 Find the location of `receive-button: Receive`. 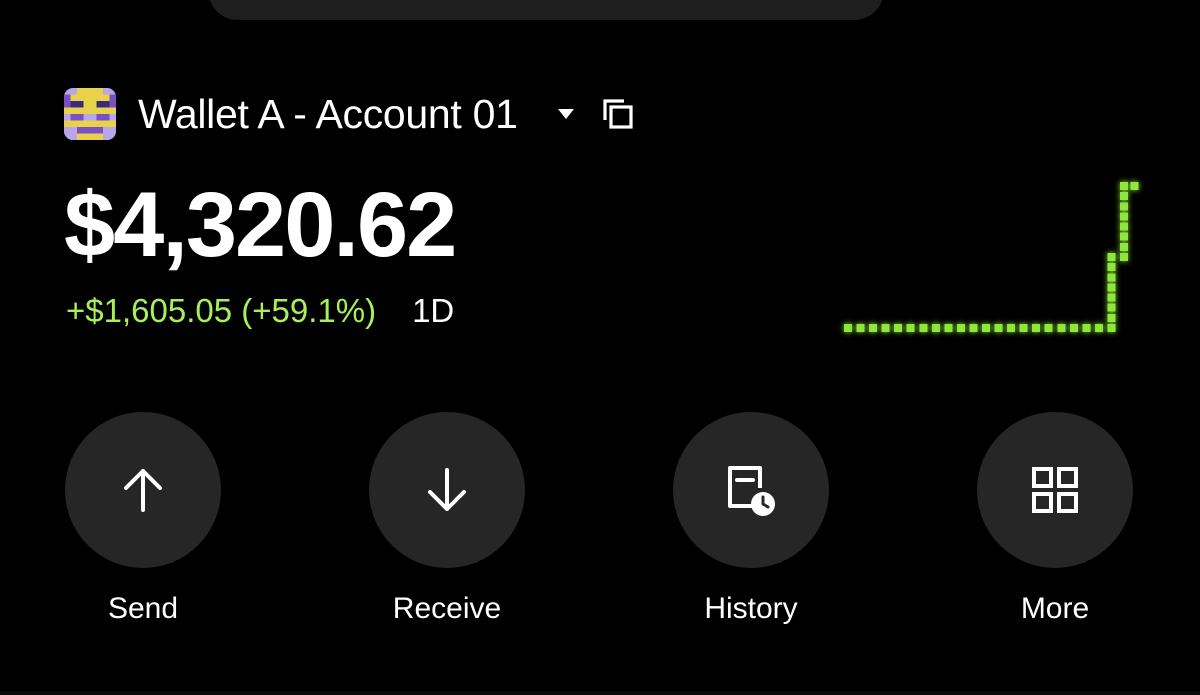

receive-button: Receive is located at coordinates (447, 519).